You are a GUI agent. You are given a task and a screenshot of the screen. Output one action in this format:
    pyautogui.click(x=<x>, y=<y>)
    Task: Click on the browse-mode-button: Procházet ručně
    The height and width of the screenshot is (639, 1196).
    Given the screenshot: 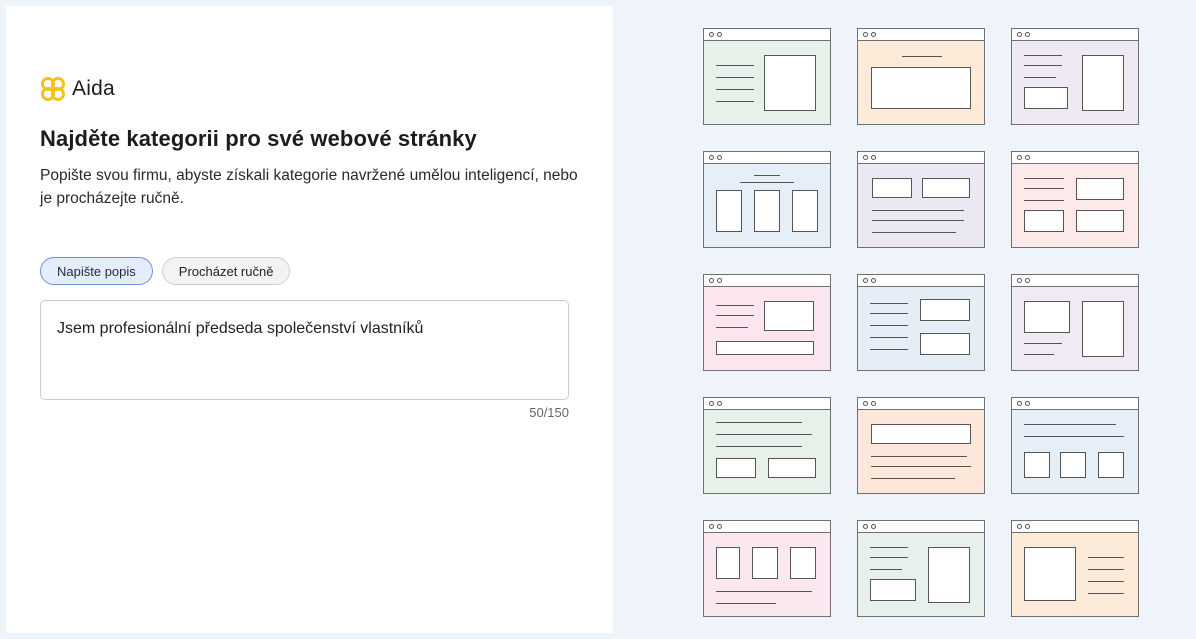 What is the action you would take?
    pyautogui.click(x=226, y=271)
    